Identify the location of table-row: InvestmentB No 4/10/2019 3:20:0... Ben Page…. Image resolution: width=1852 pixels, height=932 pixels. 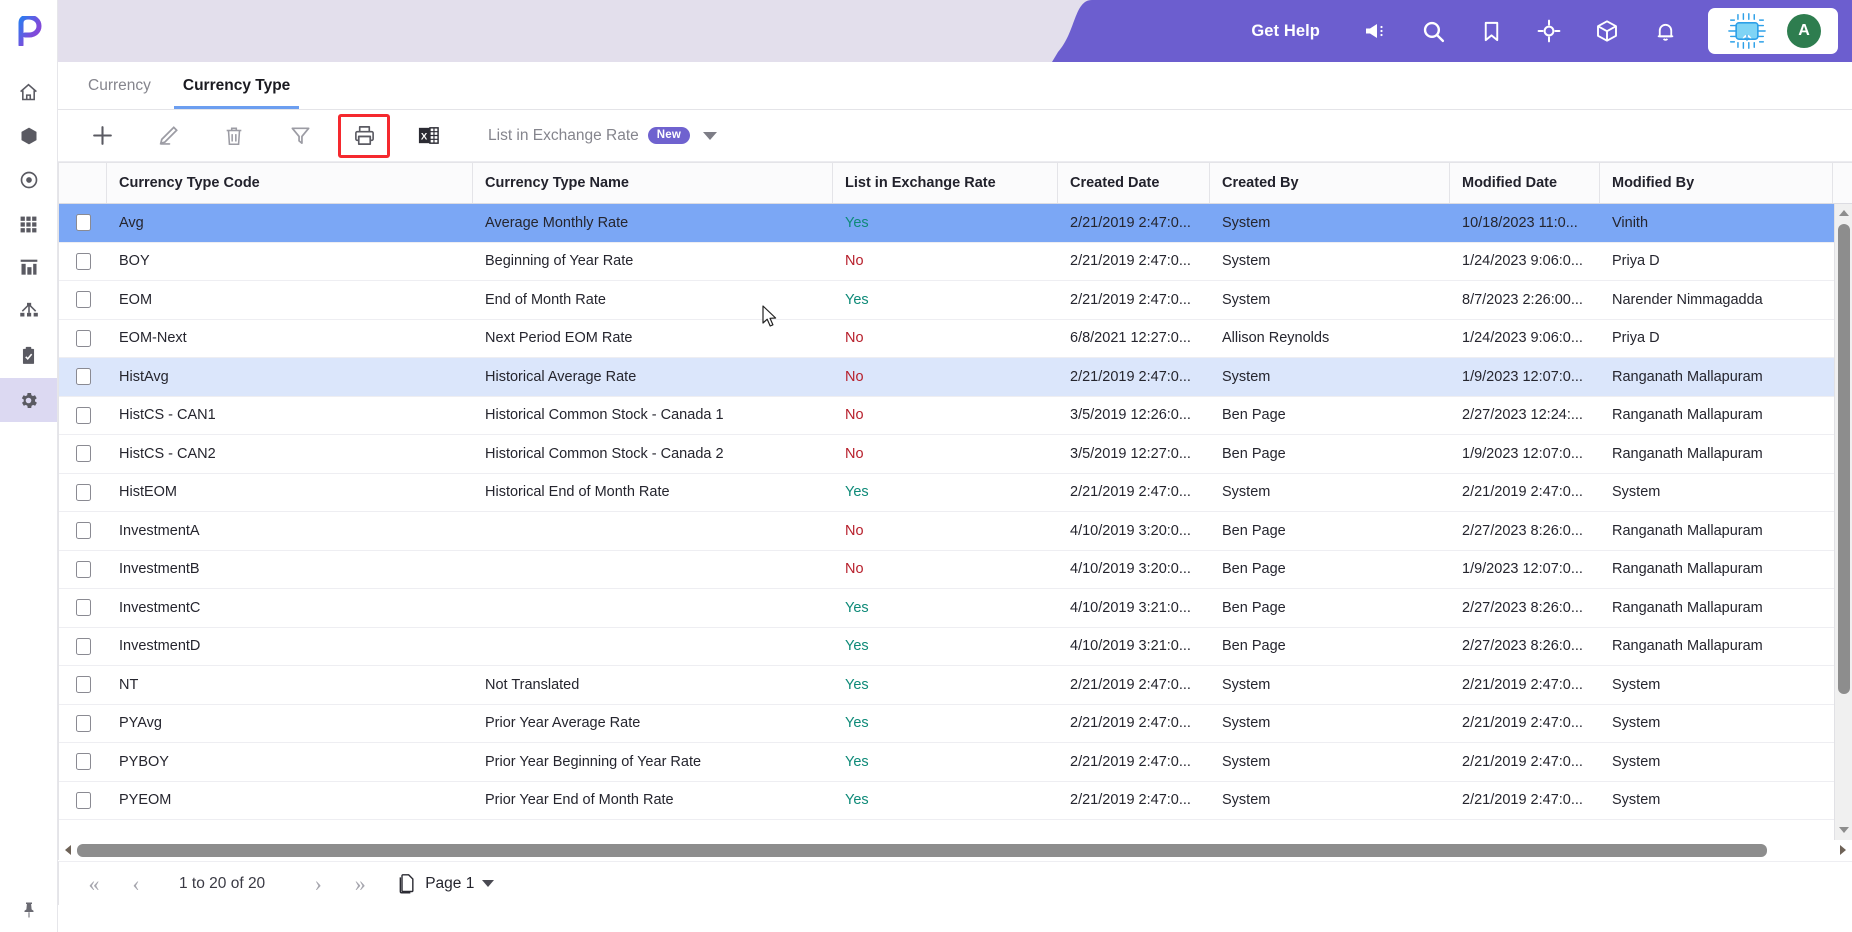
(946, 570).